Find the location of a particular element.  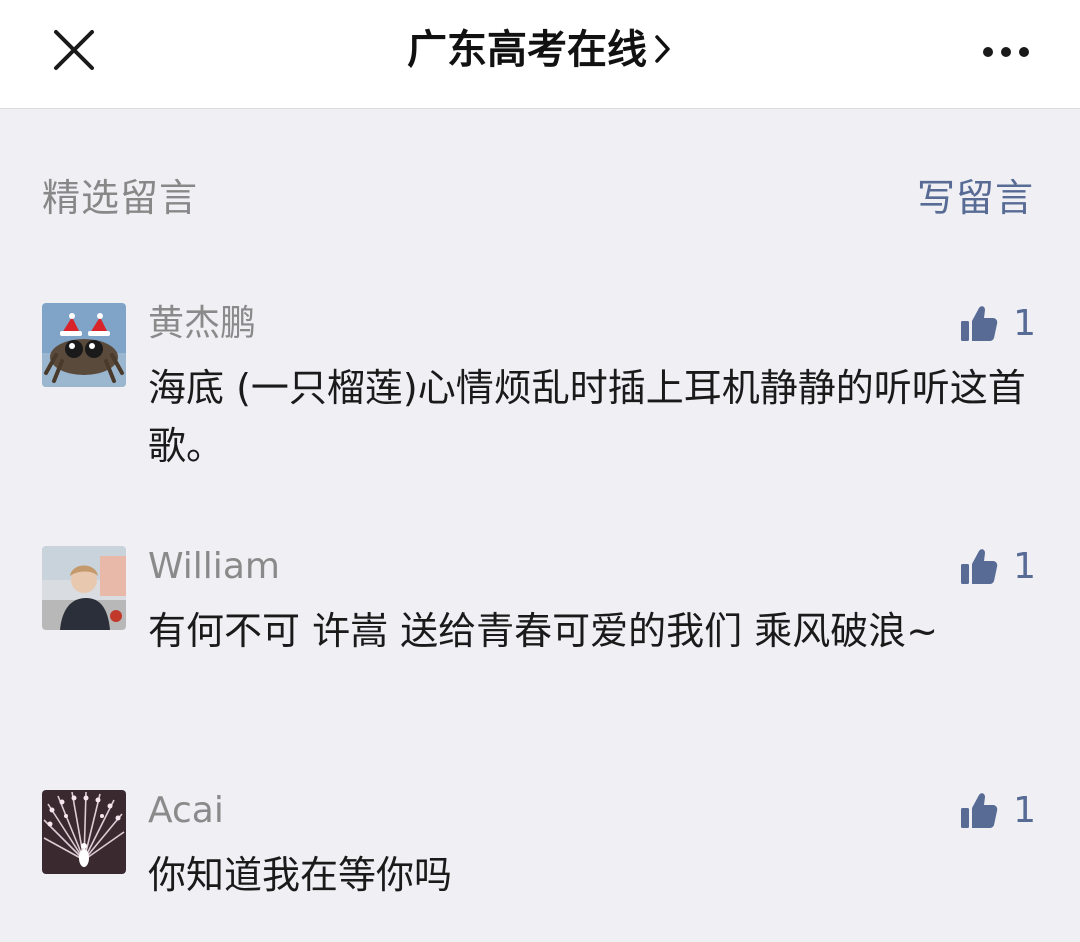

more-button is located at coordinates (1006, 52).